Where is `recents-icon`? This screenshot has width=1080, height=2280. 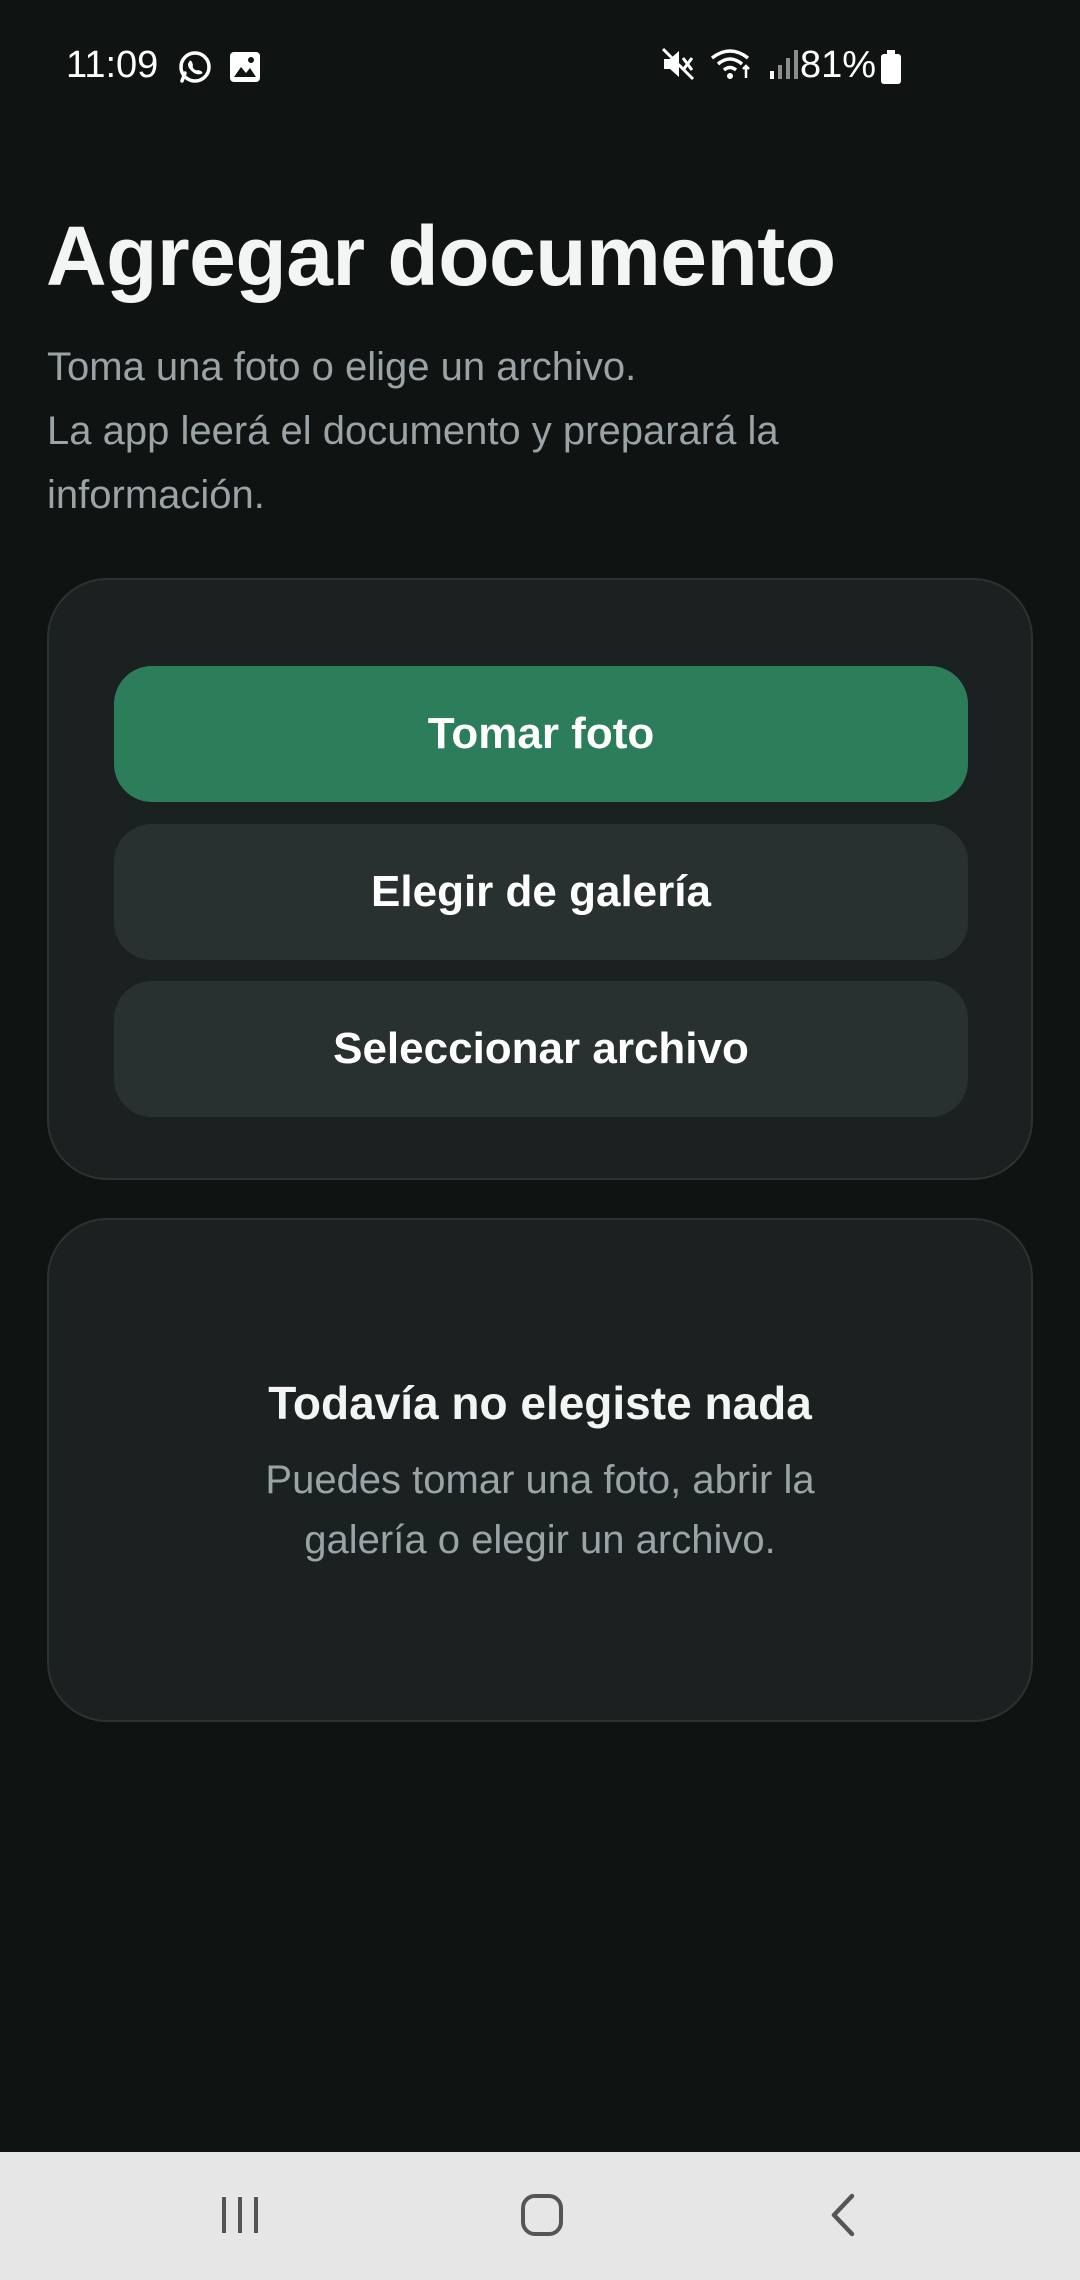
recents-icon is located at coordinates (240, 2217).